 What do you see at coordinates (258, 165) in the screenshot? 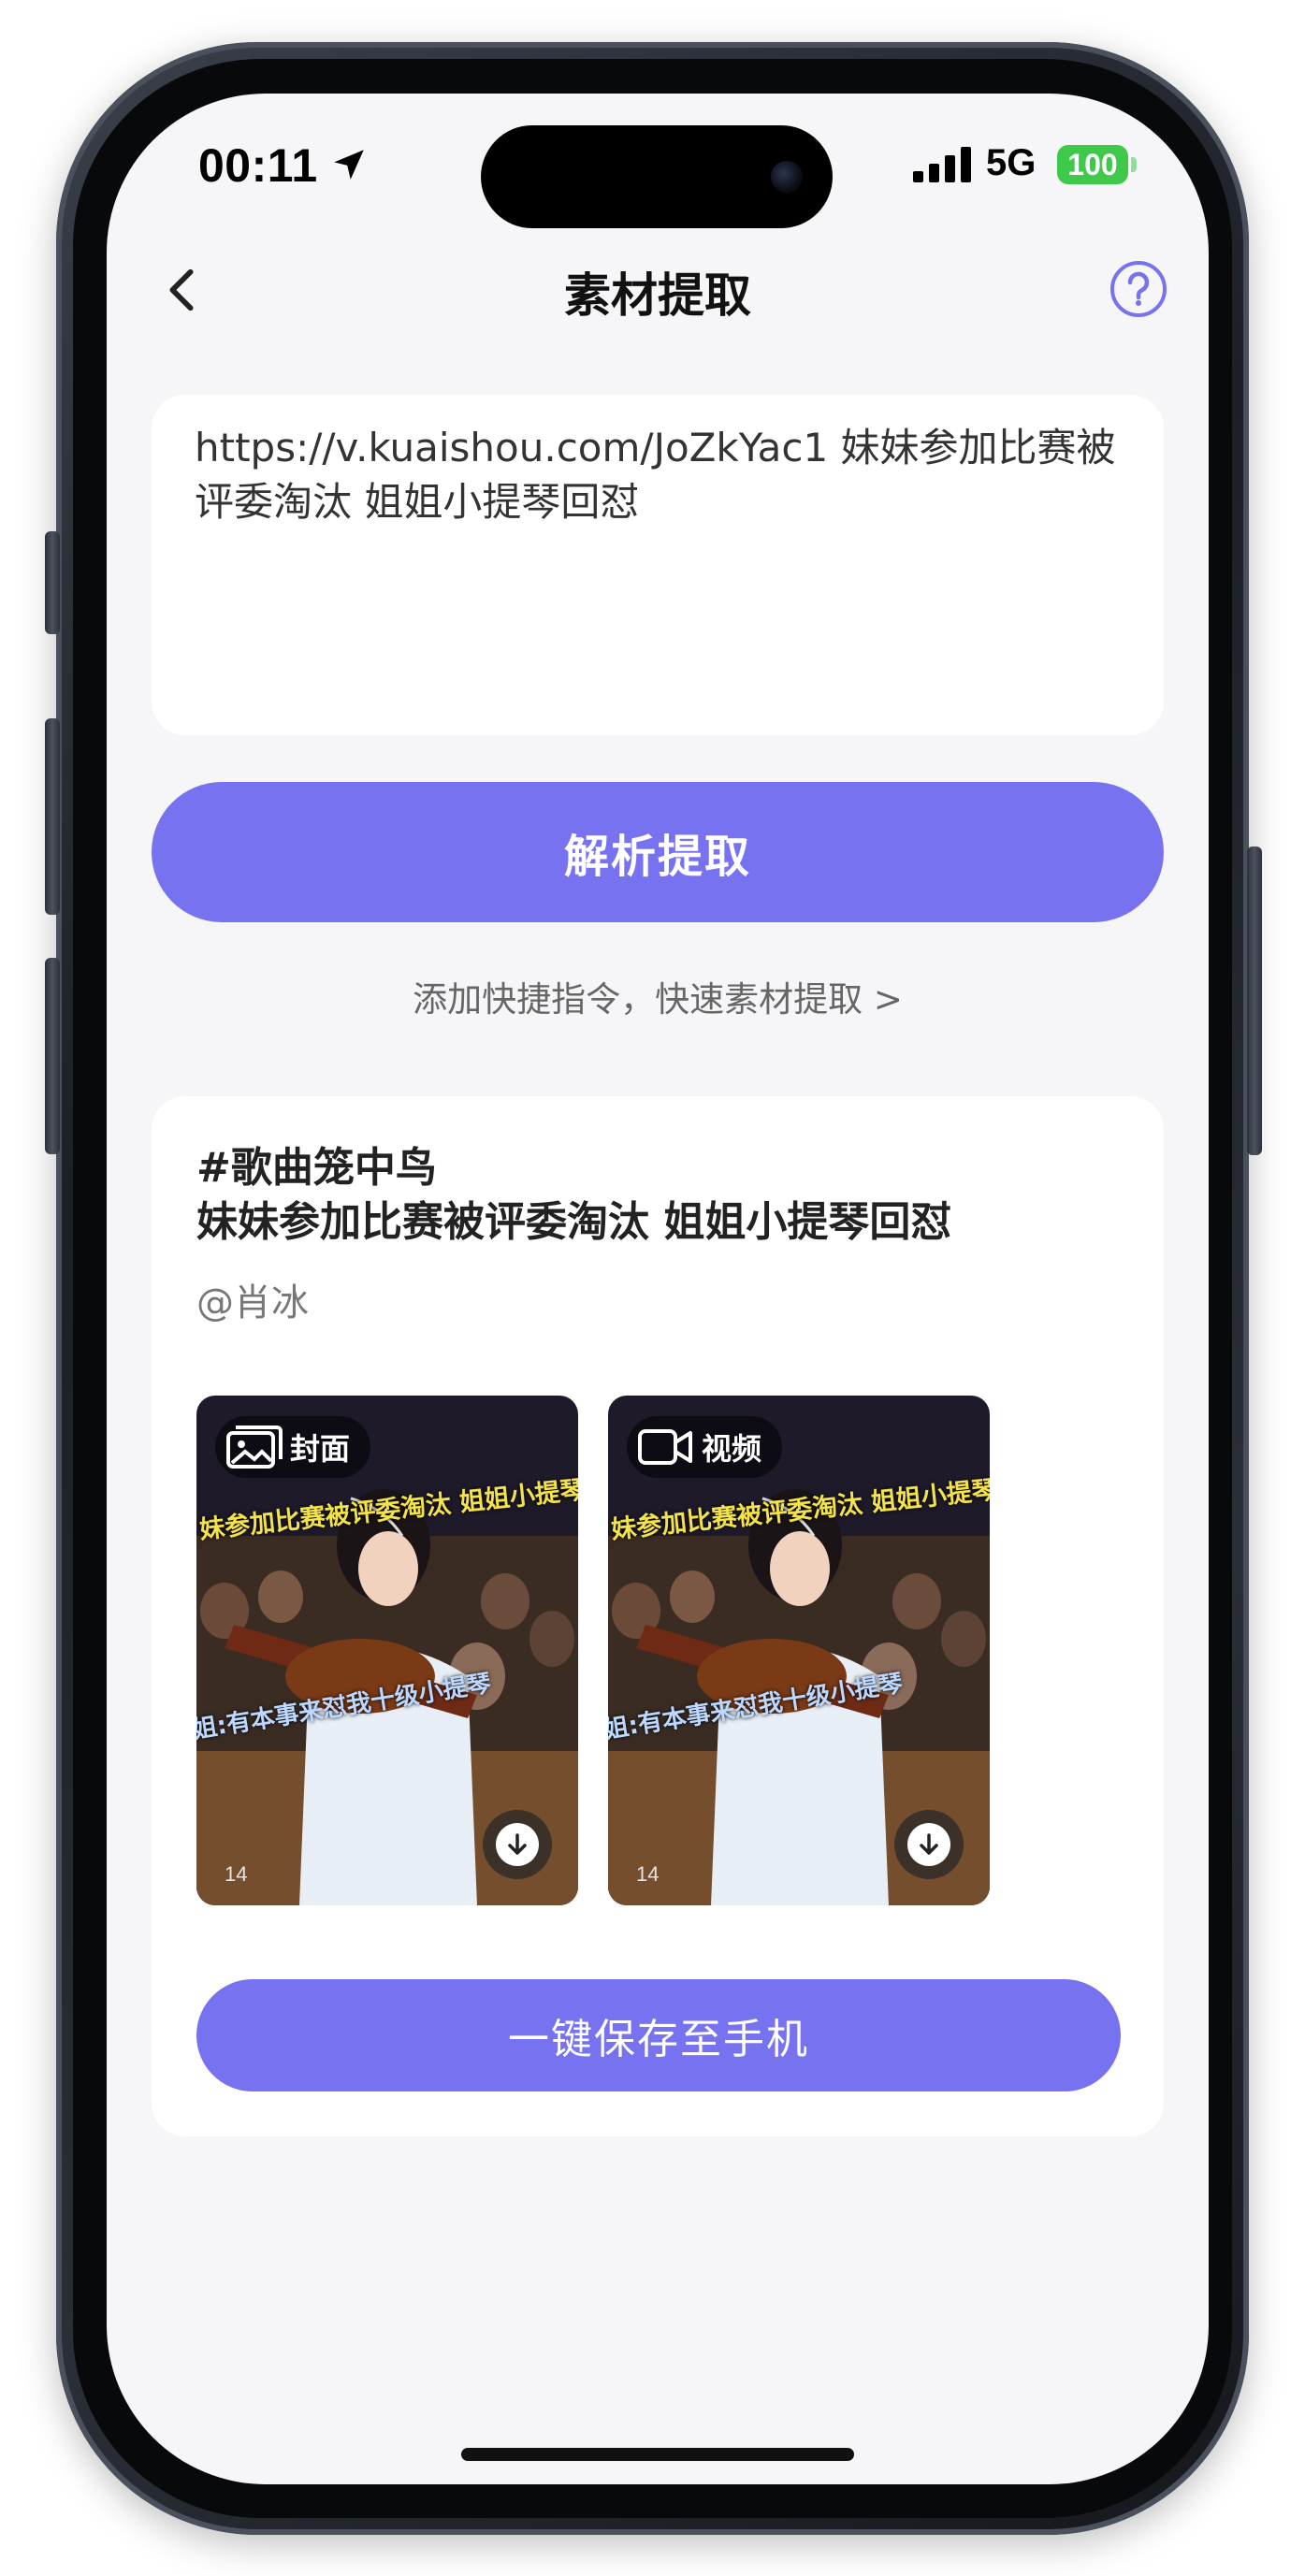
I see `status-time: 00:11` at bounding box center [258, 165].